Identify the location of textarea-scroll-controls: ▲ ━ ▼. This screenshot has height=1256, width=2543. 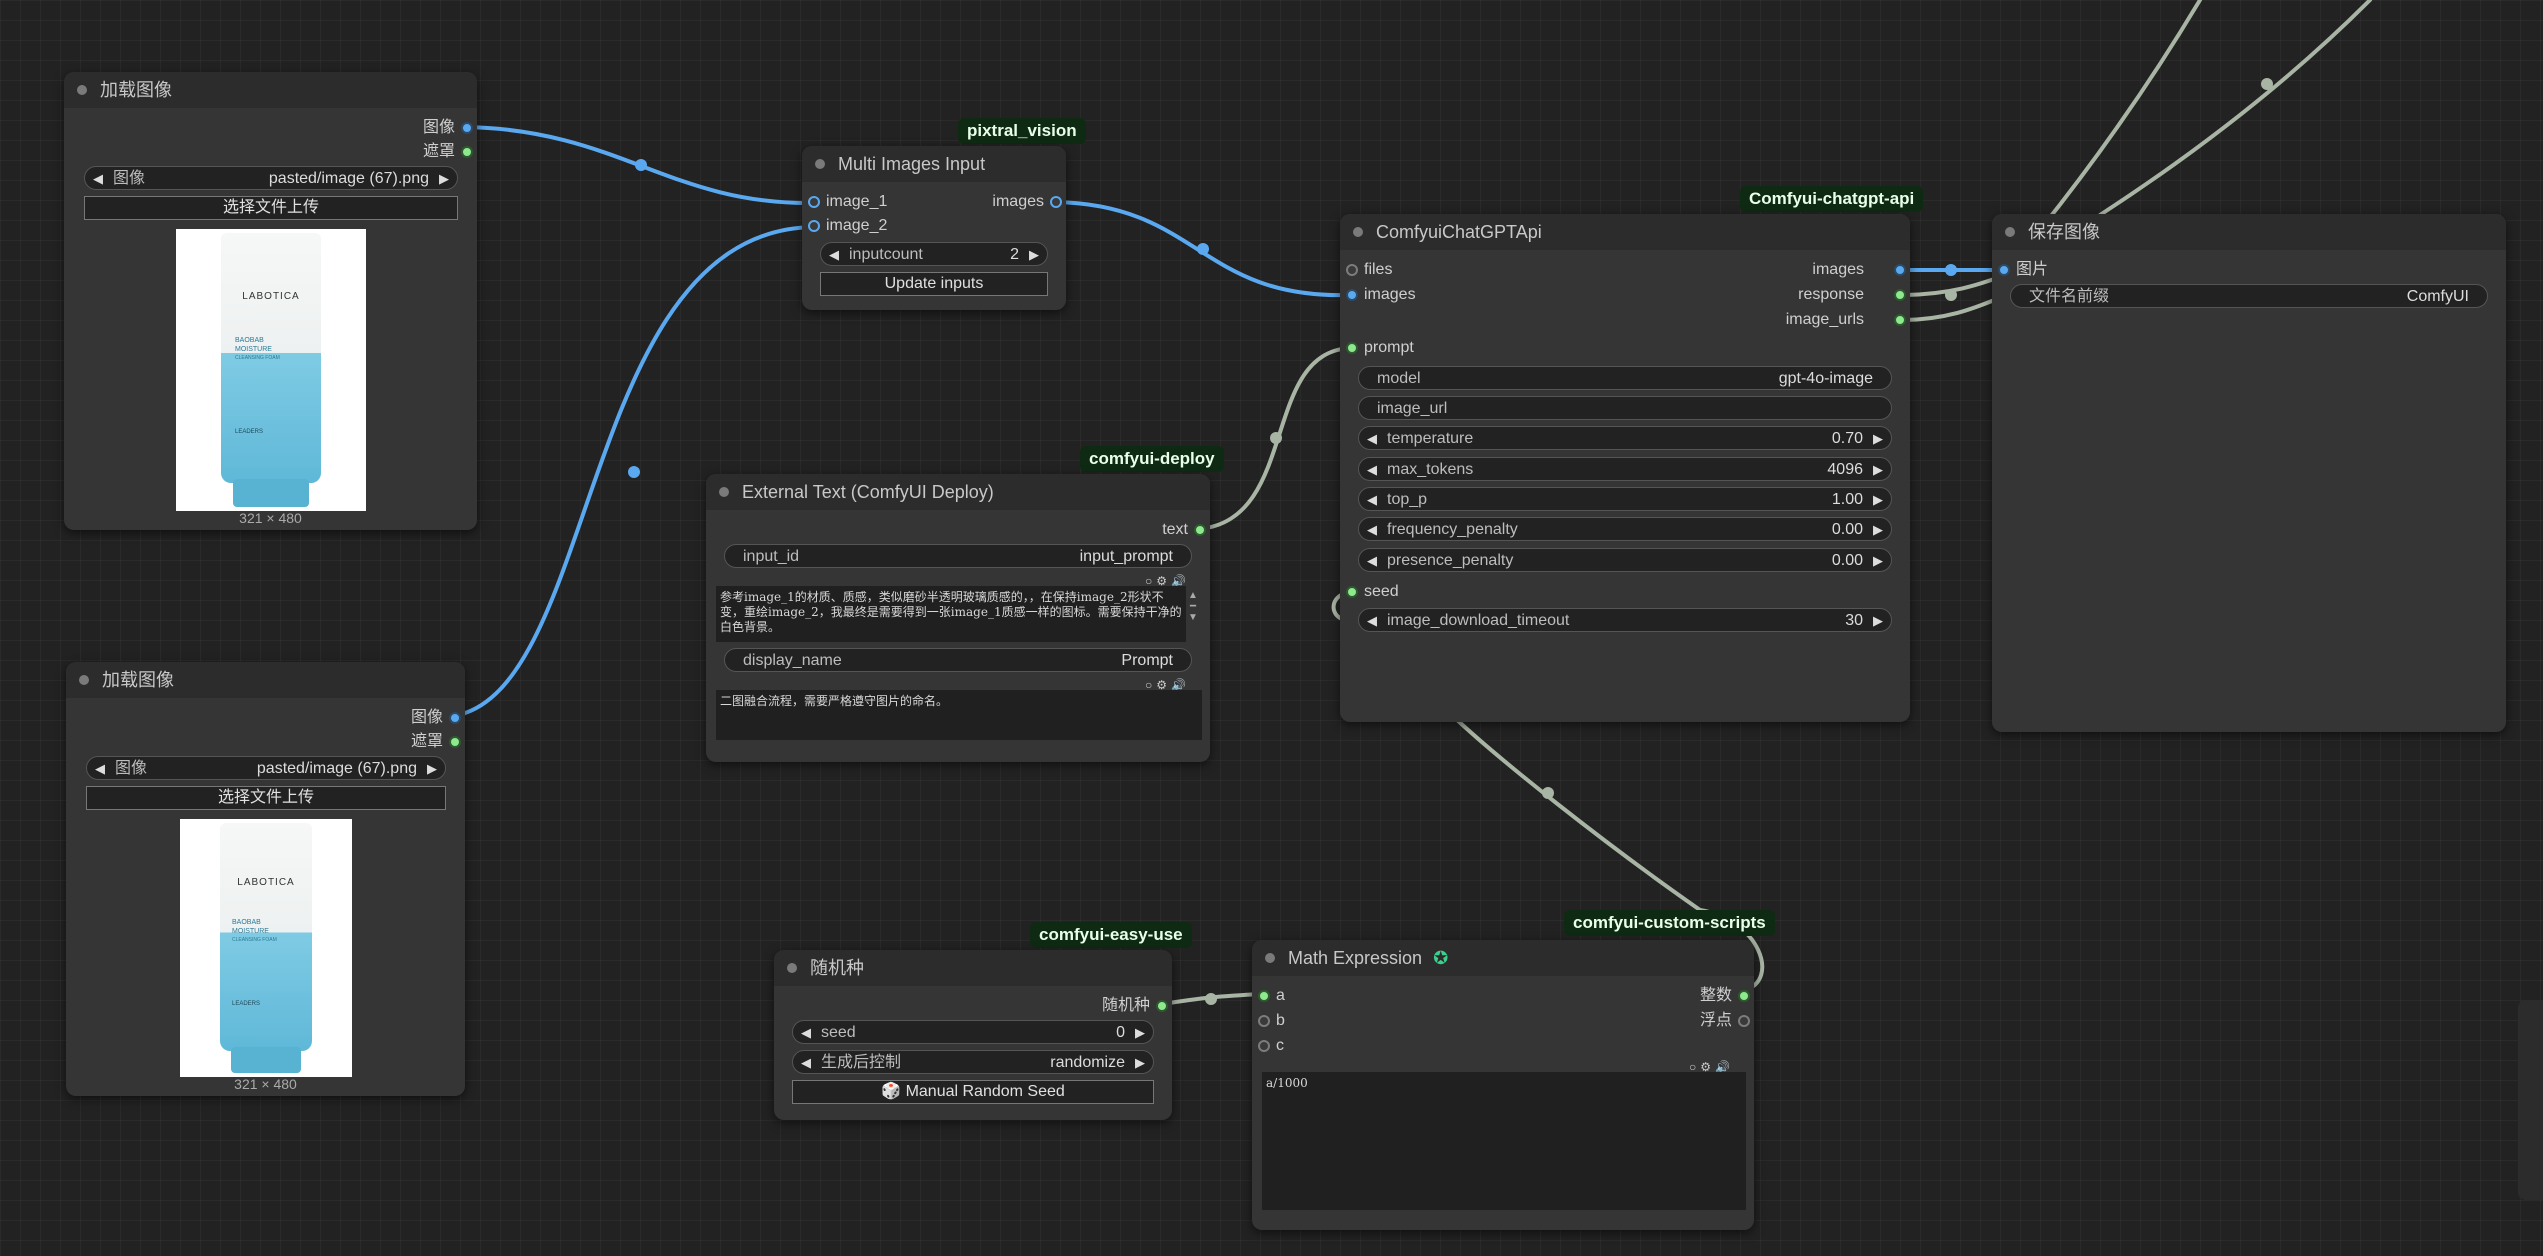
(1193, 606).